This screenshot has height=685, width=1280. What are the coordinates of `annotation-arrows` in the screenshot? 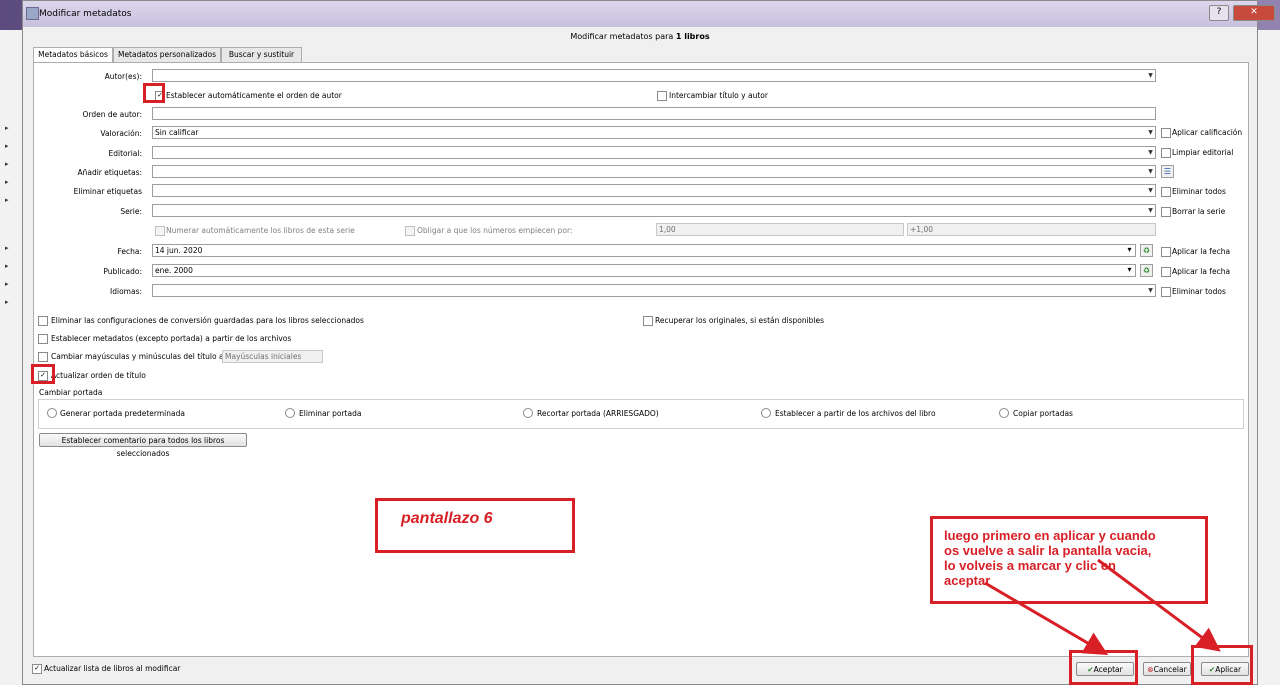 It's located at (1102, 607).